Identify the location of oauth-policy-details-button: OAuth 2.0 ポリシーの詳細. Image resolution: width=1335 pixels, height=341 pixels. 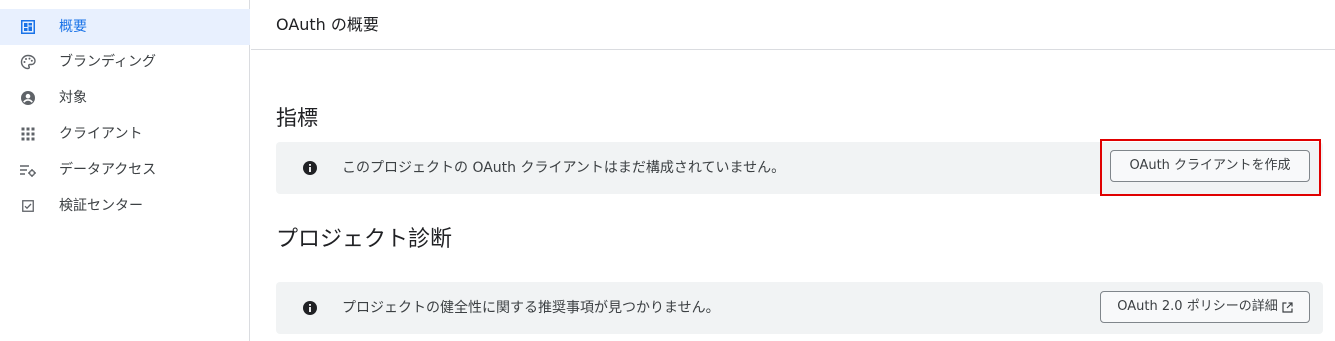
(1205, 307).